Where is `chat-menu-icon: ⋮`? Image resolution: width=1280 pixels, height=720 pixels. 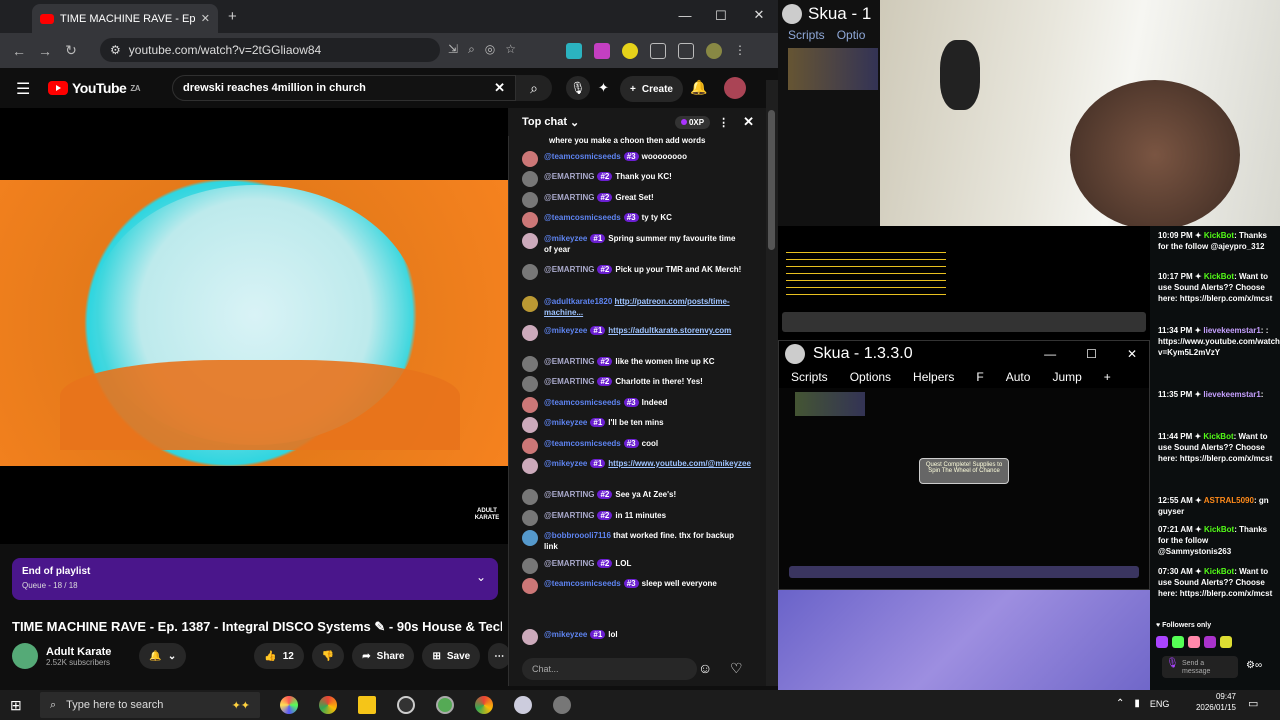 chat-menu-icon: ⋮ is located at coordinates (723, 122).